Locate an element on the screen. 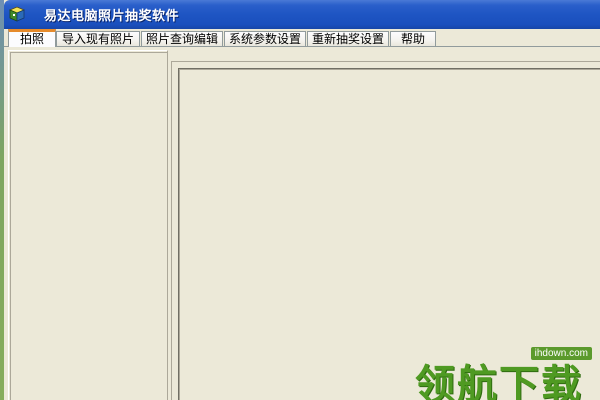  app-cube-icon is located at coordinates (17, 14).